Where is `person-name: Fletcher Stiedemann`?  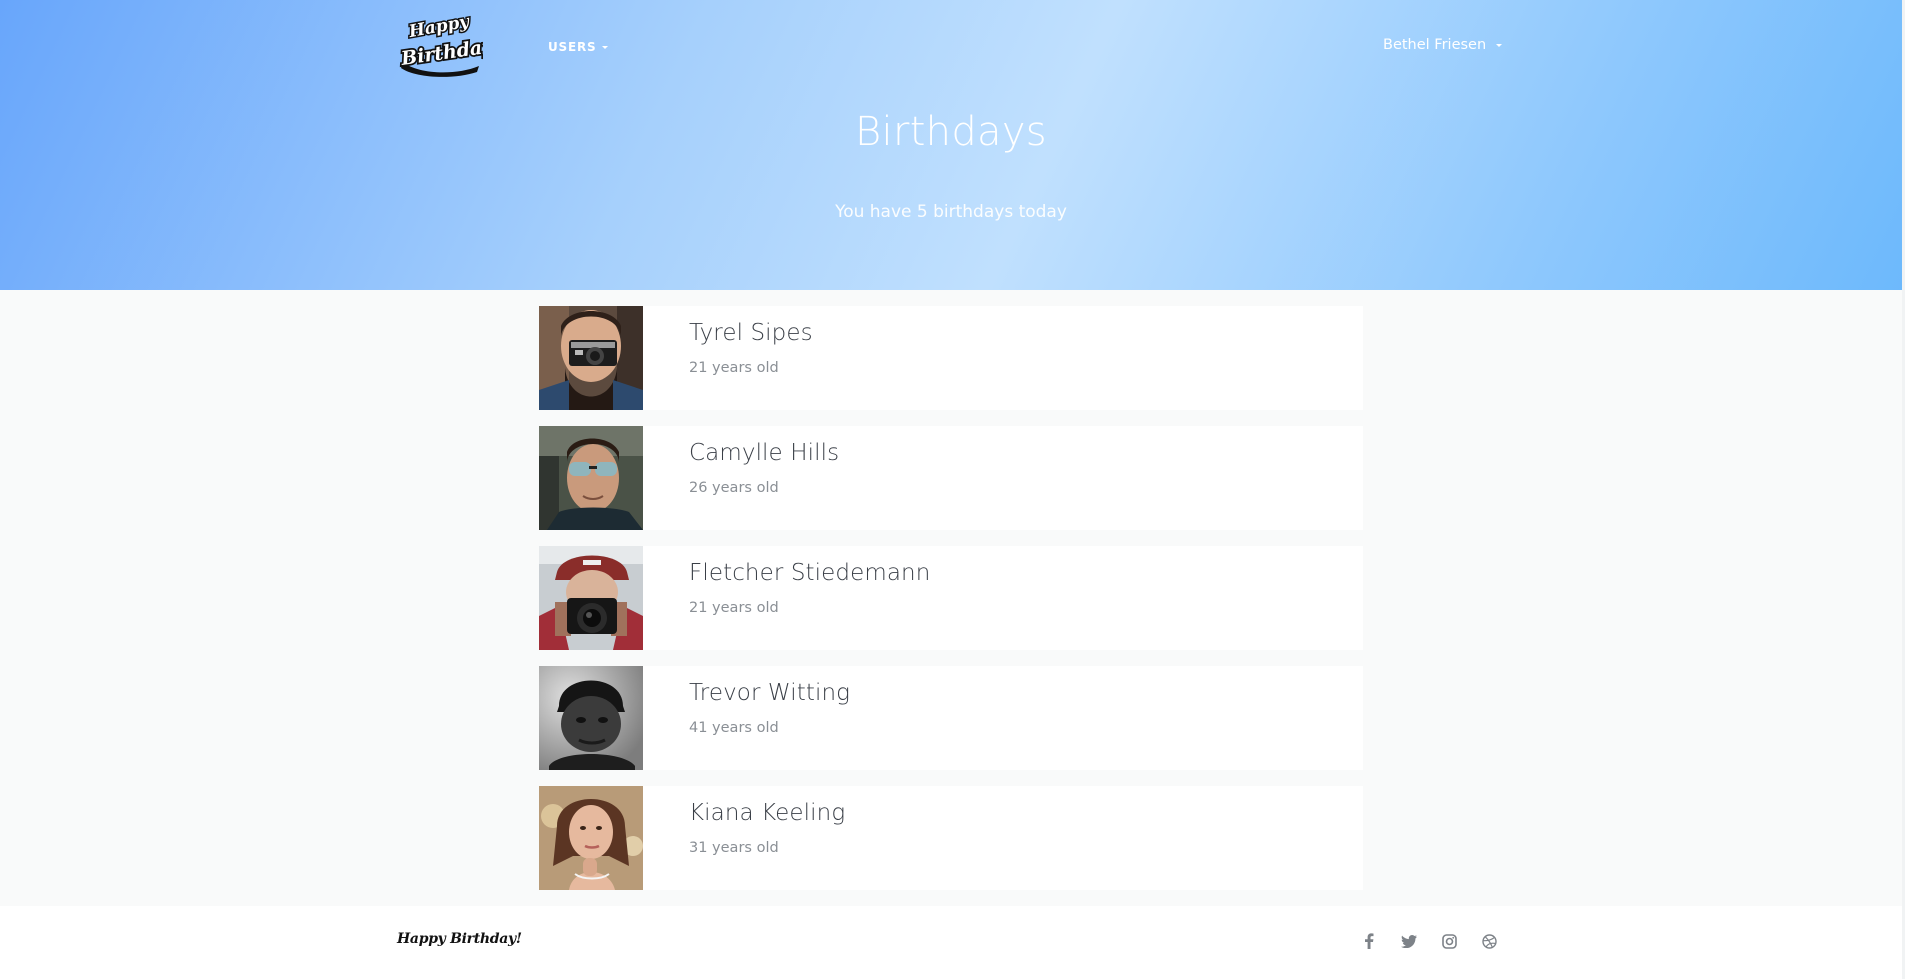 person-name: Fletcher Stiedemann is located at coordinates (810, 573).